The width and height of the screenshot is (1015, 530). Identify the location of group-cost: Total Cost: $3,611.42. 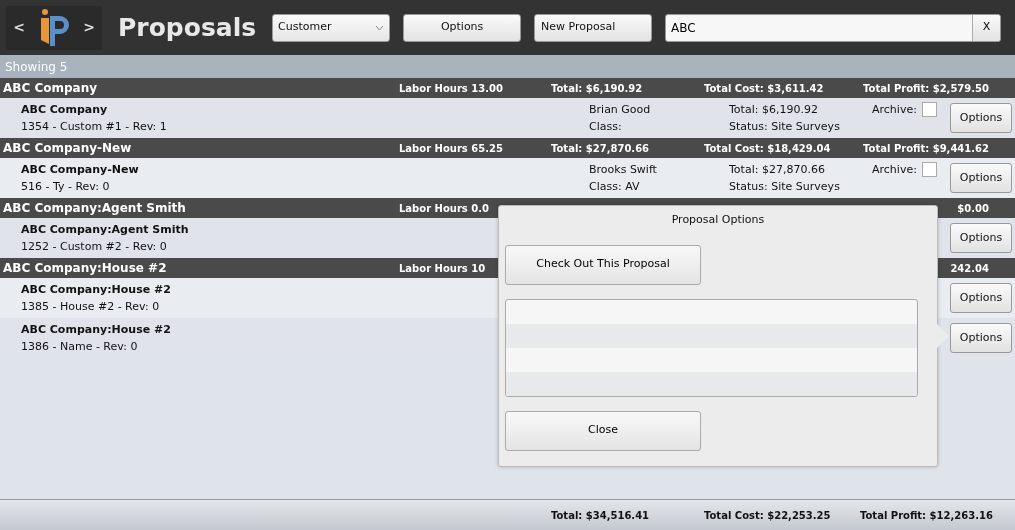
(764, 88).